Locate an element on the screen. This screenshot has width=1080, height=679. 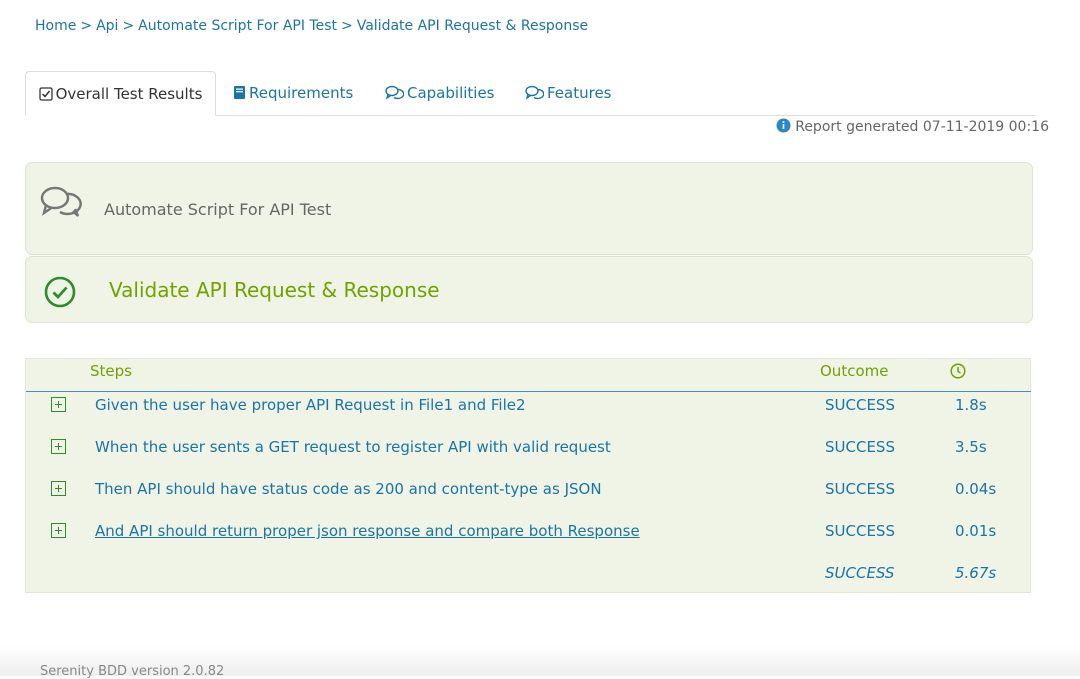
footer-version: Serenity BDD version 2.0.82 is located at coordinates (132, 671).